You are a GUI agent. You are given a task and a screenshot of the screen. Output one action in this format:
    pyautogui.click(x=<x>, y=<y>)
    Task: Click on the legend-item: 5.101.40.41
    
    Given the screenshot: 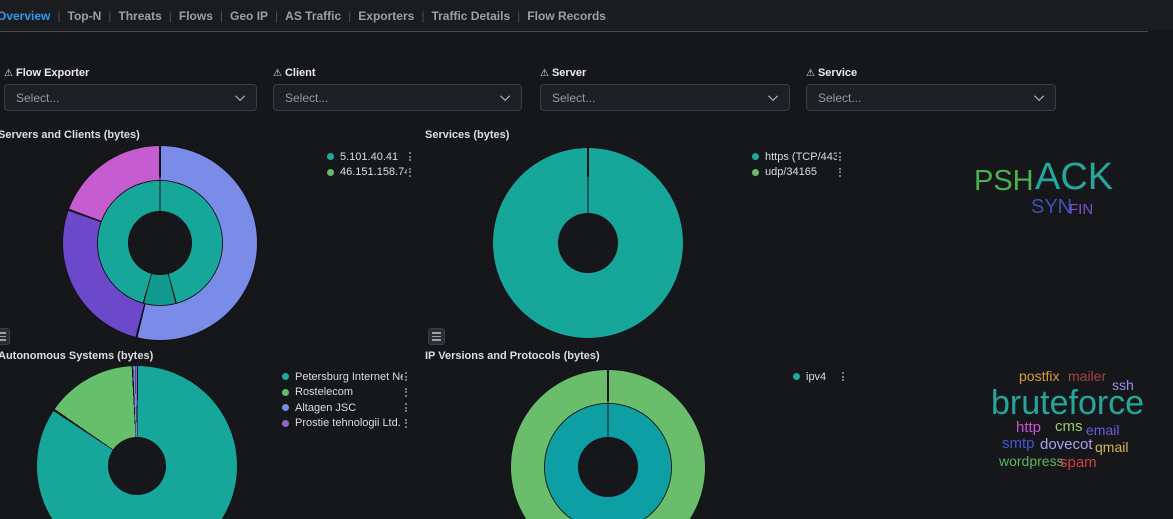 What is the action you would take?
    pyautogui.click(x=370, y=156)
    